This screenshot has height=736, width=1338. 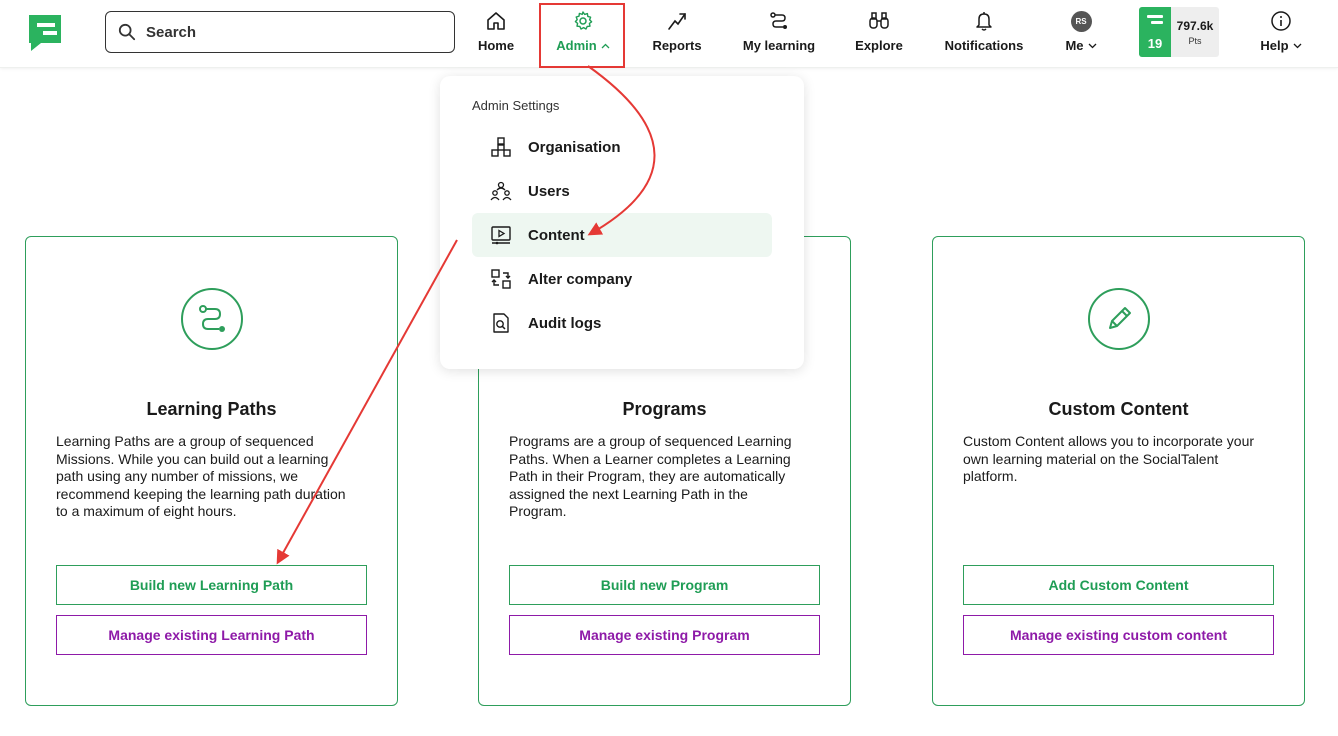 I want to click on card-title: Programs, so click(x=664, y=409).